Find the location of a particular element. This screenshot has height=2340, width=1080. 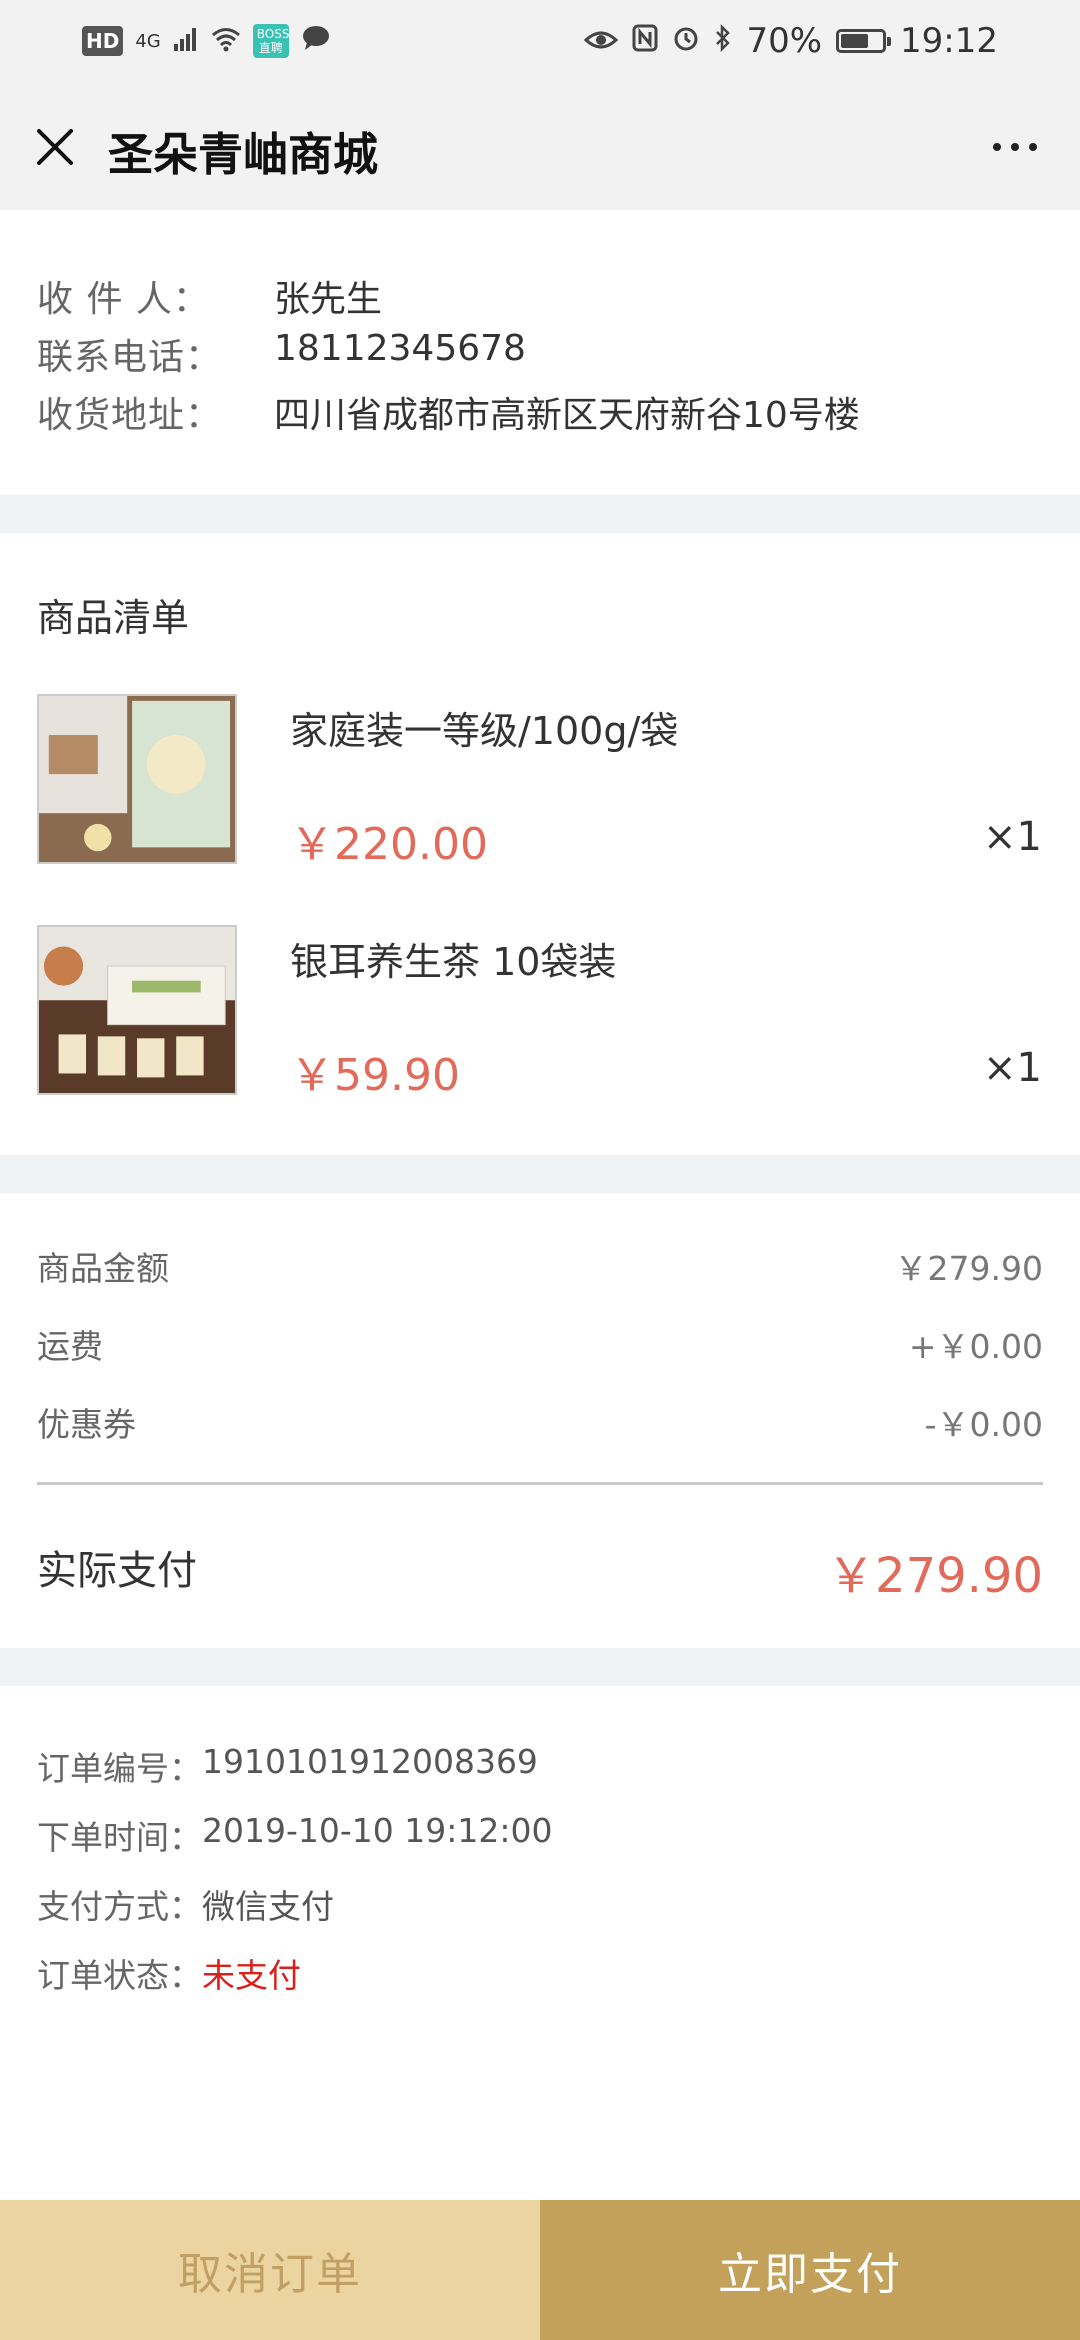

order-time-value: 2019-10-10 19:12:00 is located at coordinates (377, 1830).